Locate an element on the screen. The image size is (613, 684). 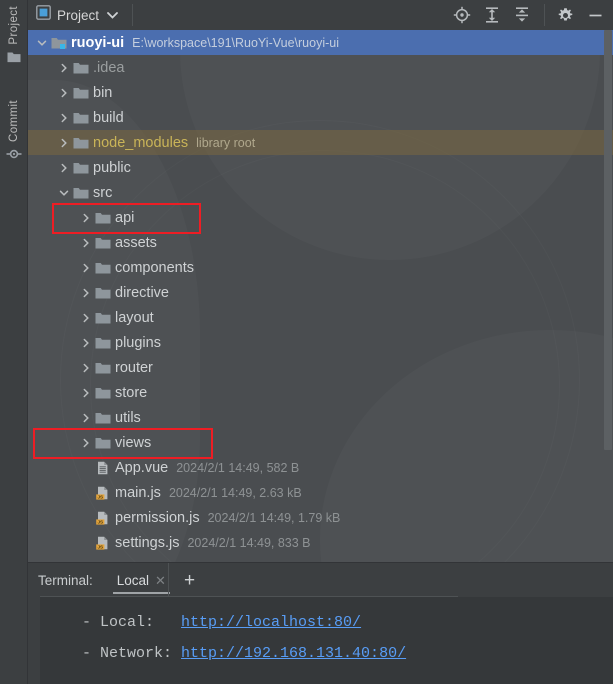
commit-icon is located at coordinates (14, 156).